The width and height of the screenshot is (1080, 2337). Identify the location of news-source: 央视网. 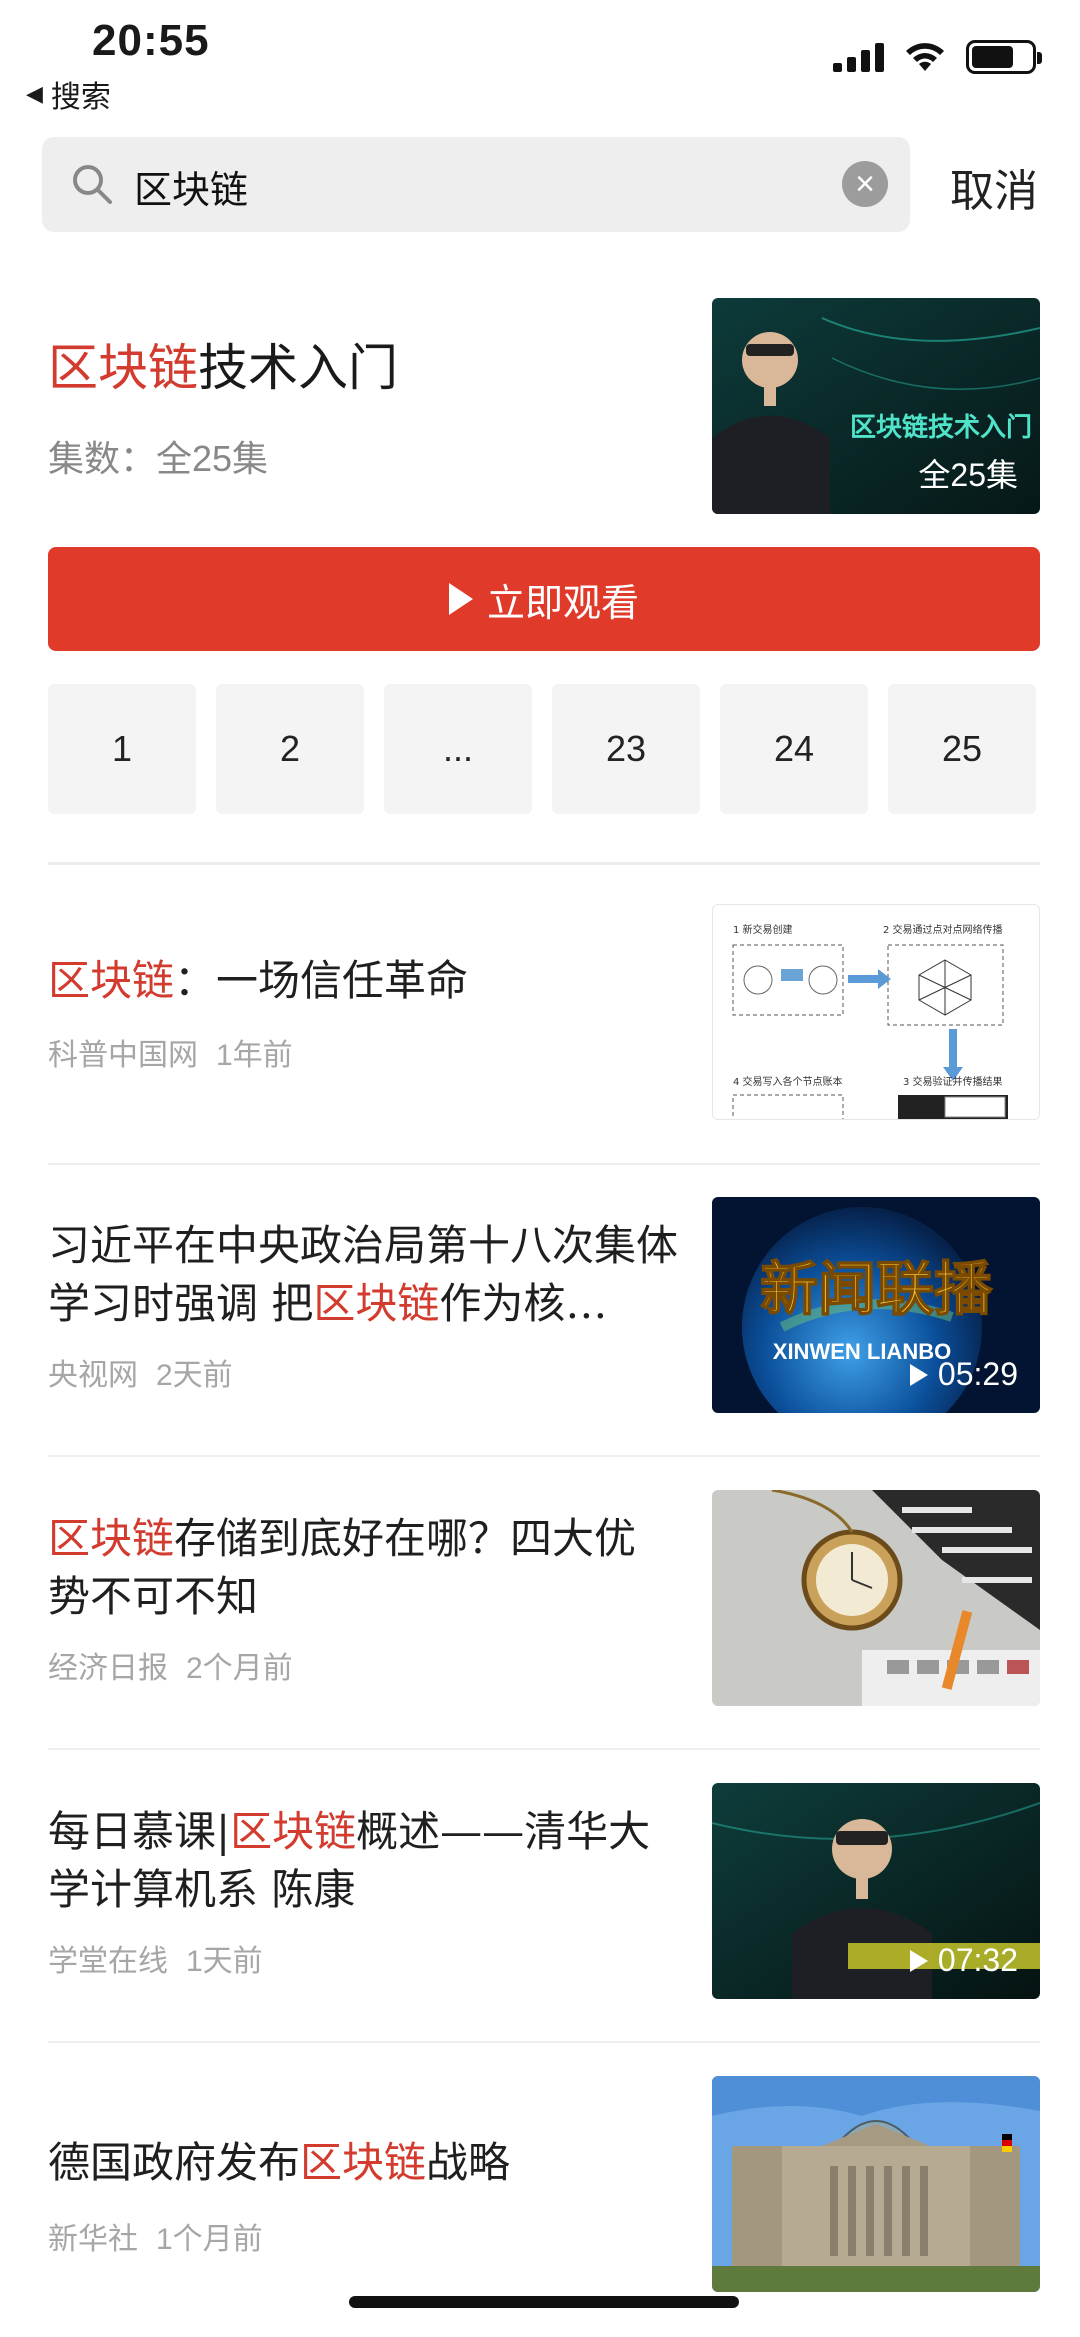
(93, 1375).